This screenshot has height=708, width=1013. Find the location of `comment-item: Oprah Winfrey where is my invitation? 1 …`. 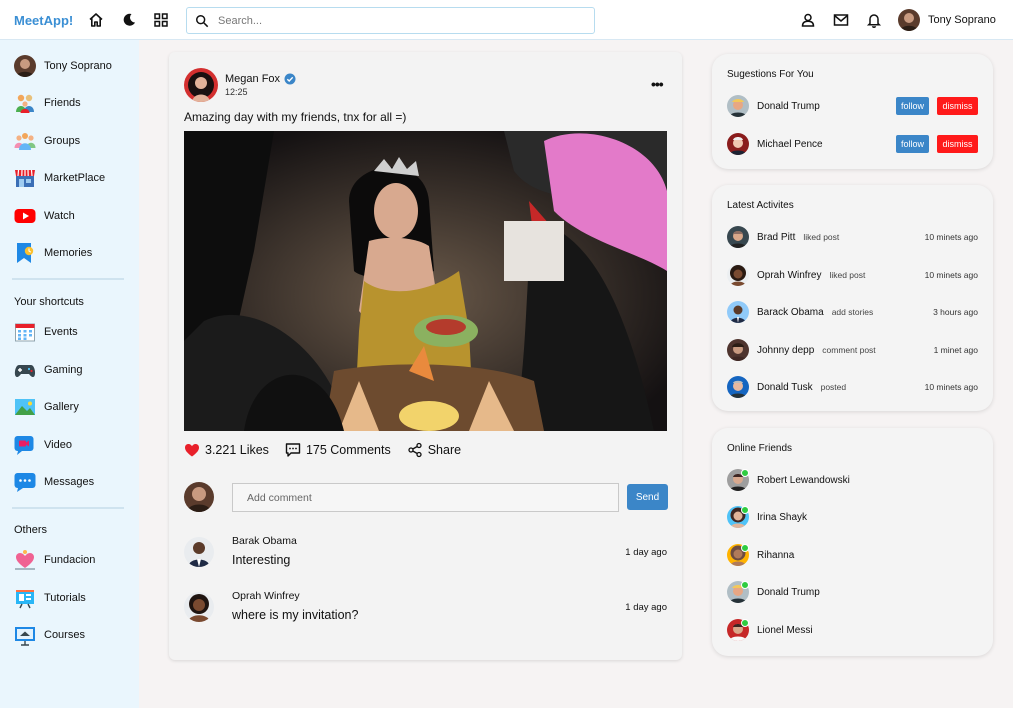

comment-item: Oprah Winfrey where is my invitation? 1 … is located at coordinates (425, 610).